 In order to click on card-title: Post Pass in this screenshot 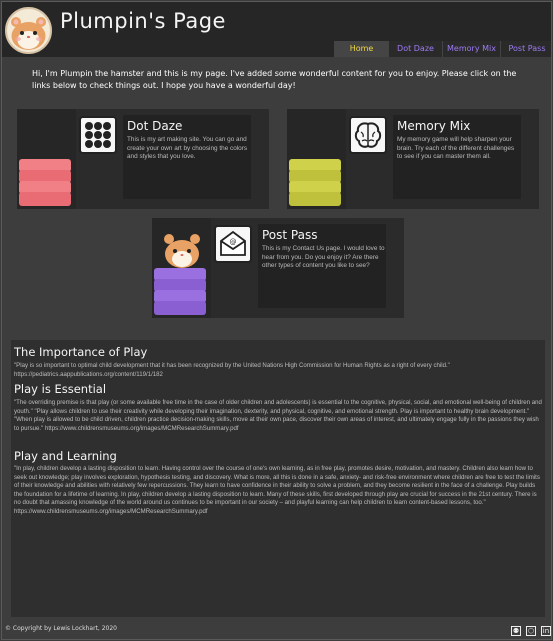, I will do `click(289, 235)`.